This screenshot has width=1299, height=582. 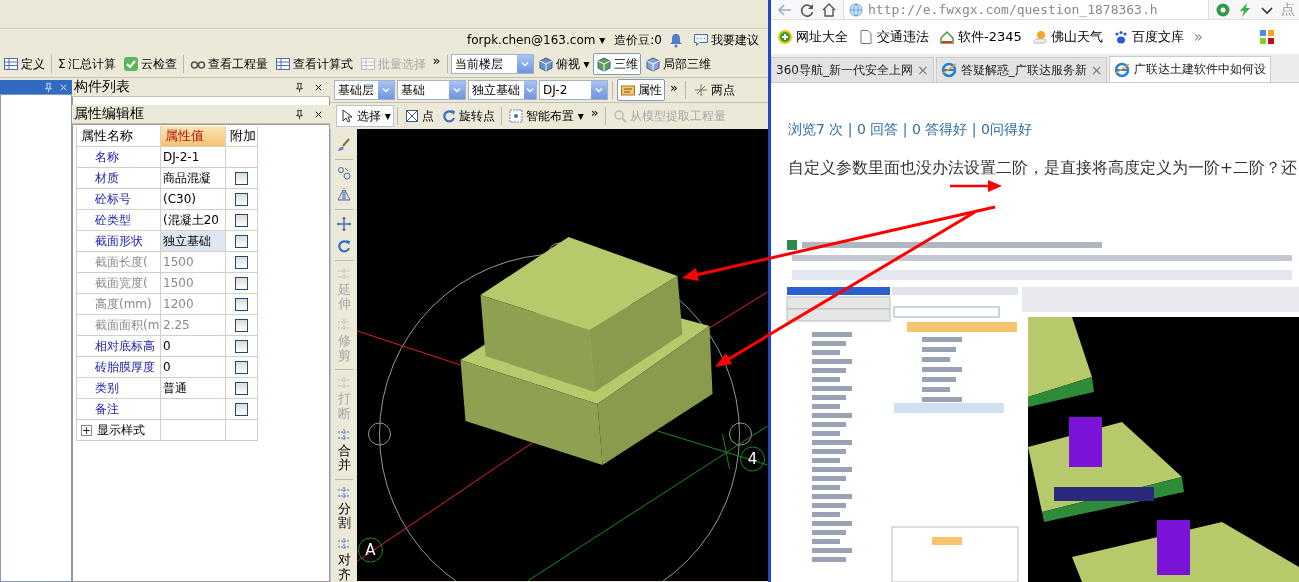 What do you see at coordinates (119, 304) in the screenshot?
I see `property-name: 高度(mm)` at bounding box center [119, 304].